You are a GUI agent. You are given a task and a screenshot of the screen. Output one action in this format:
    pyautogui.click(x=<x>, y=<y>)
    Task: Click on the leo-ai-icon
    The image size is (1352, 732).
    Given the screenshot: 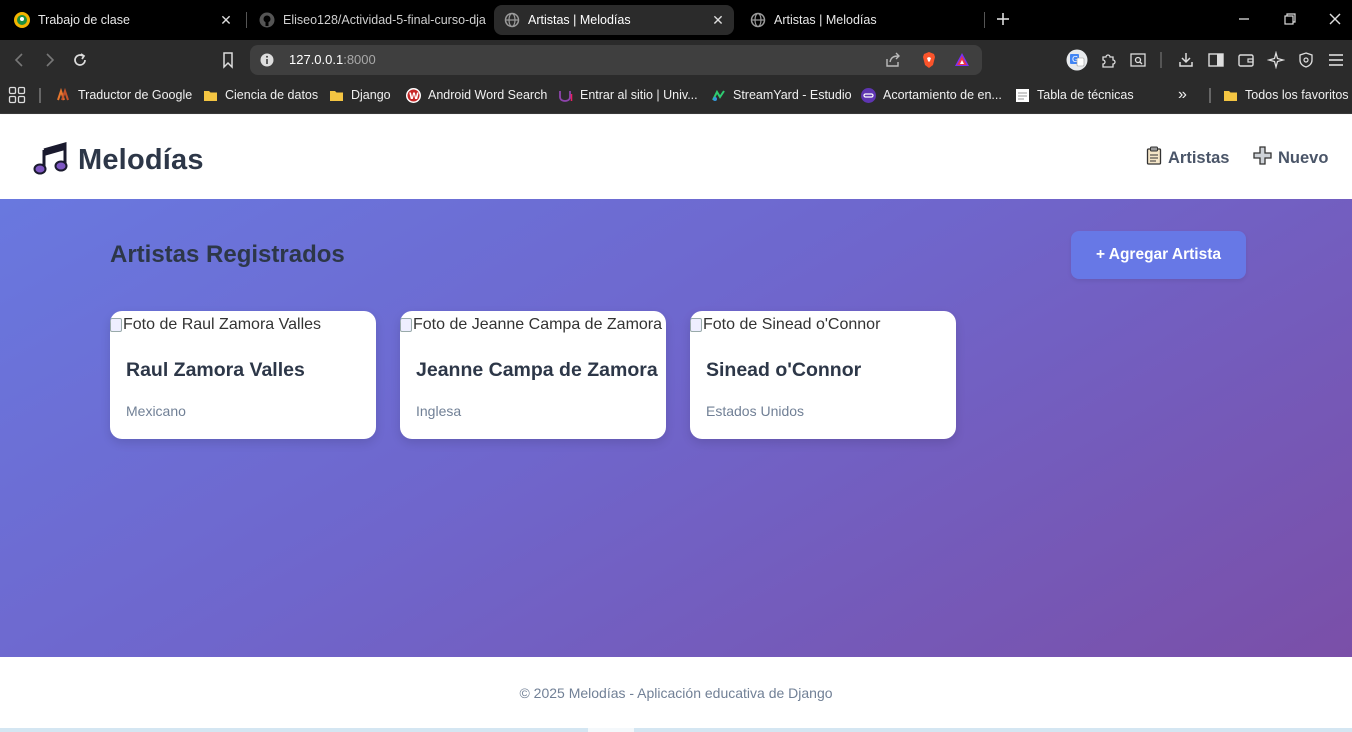 What is the action you would take?
    pyautogui.click(x=1276, y=60)
    